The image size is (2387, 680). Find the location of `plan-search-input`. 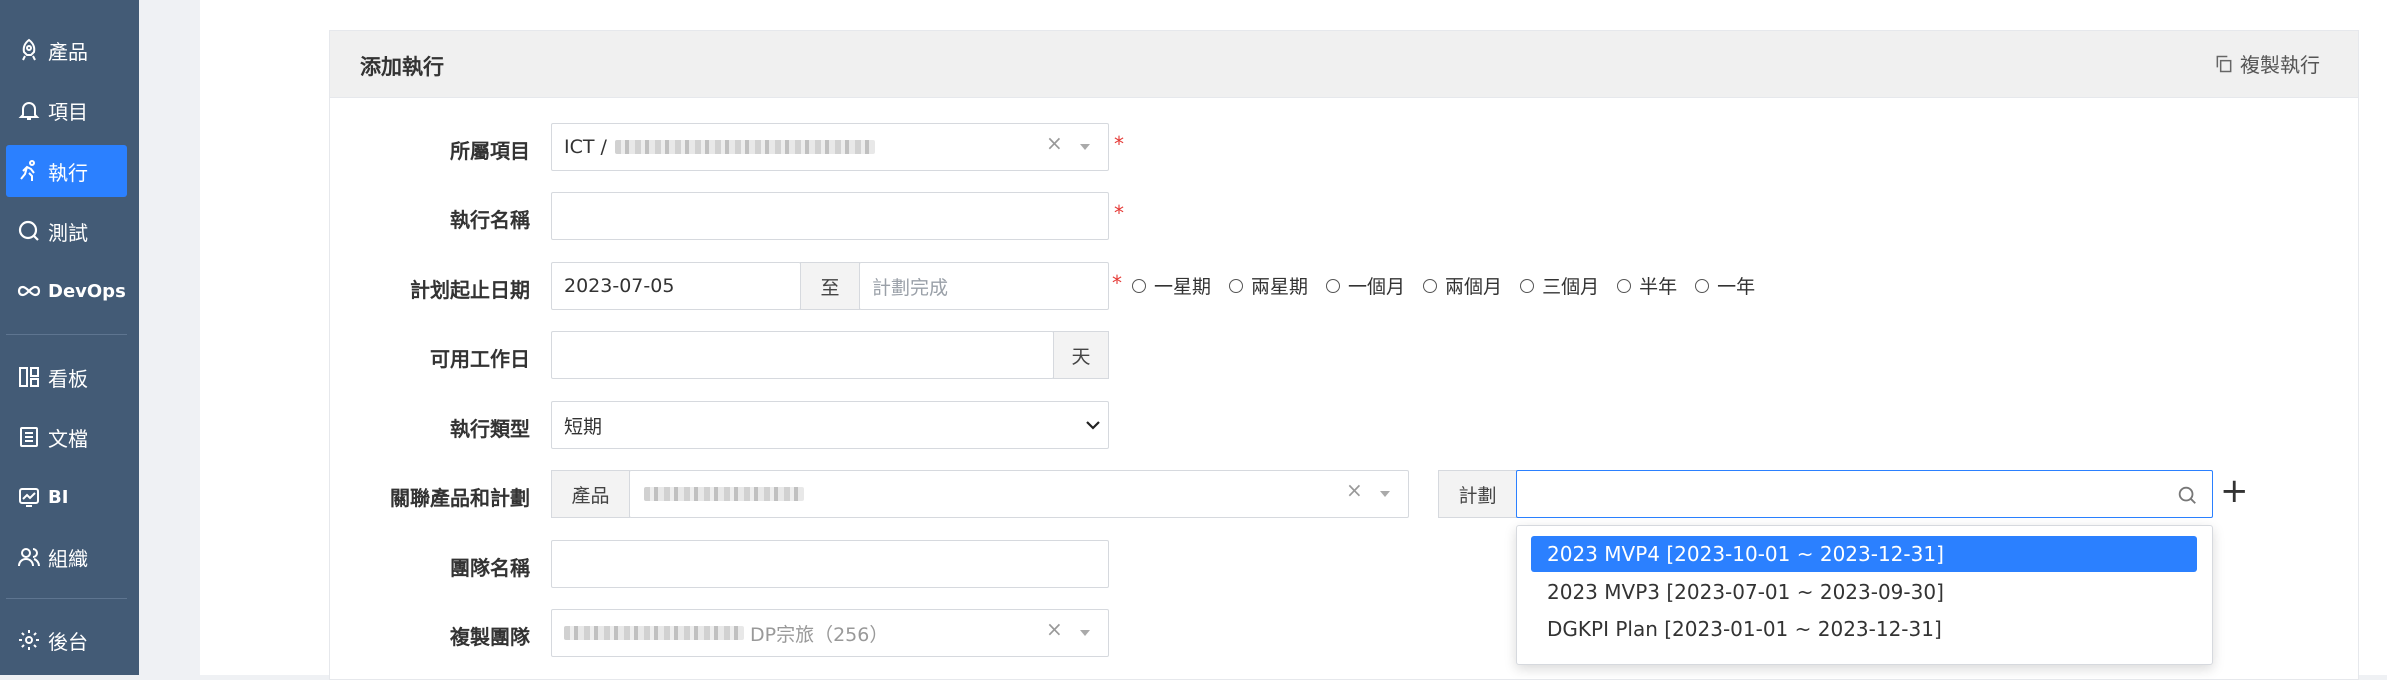

plan-search-input is located at coordinates (1864, 494).